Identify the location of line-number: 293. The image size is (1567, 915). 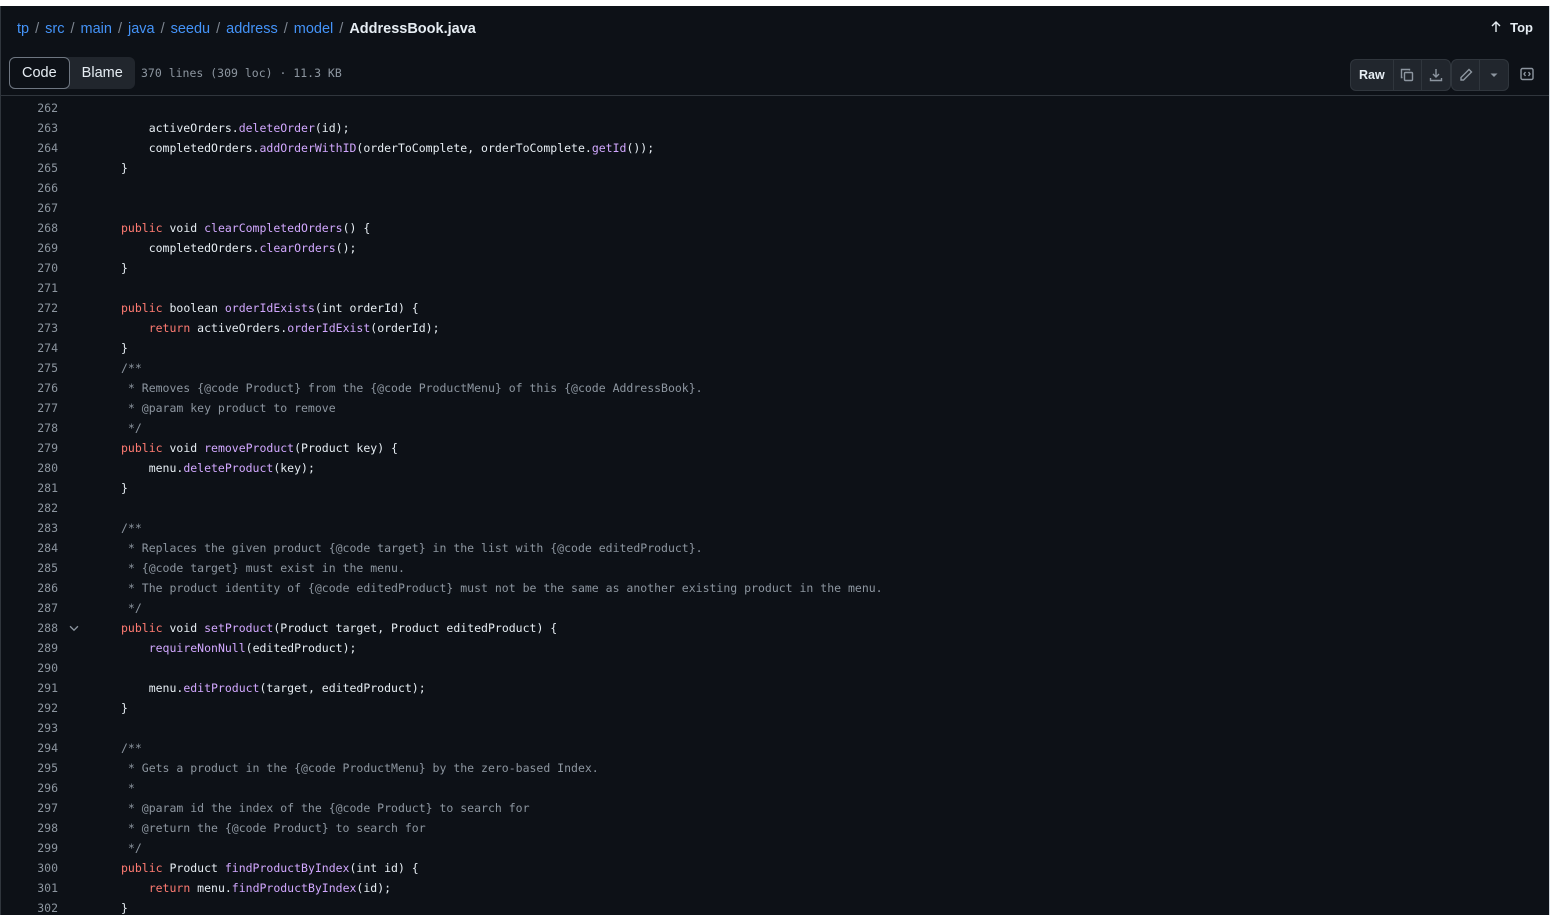
(29, 728).